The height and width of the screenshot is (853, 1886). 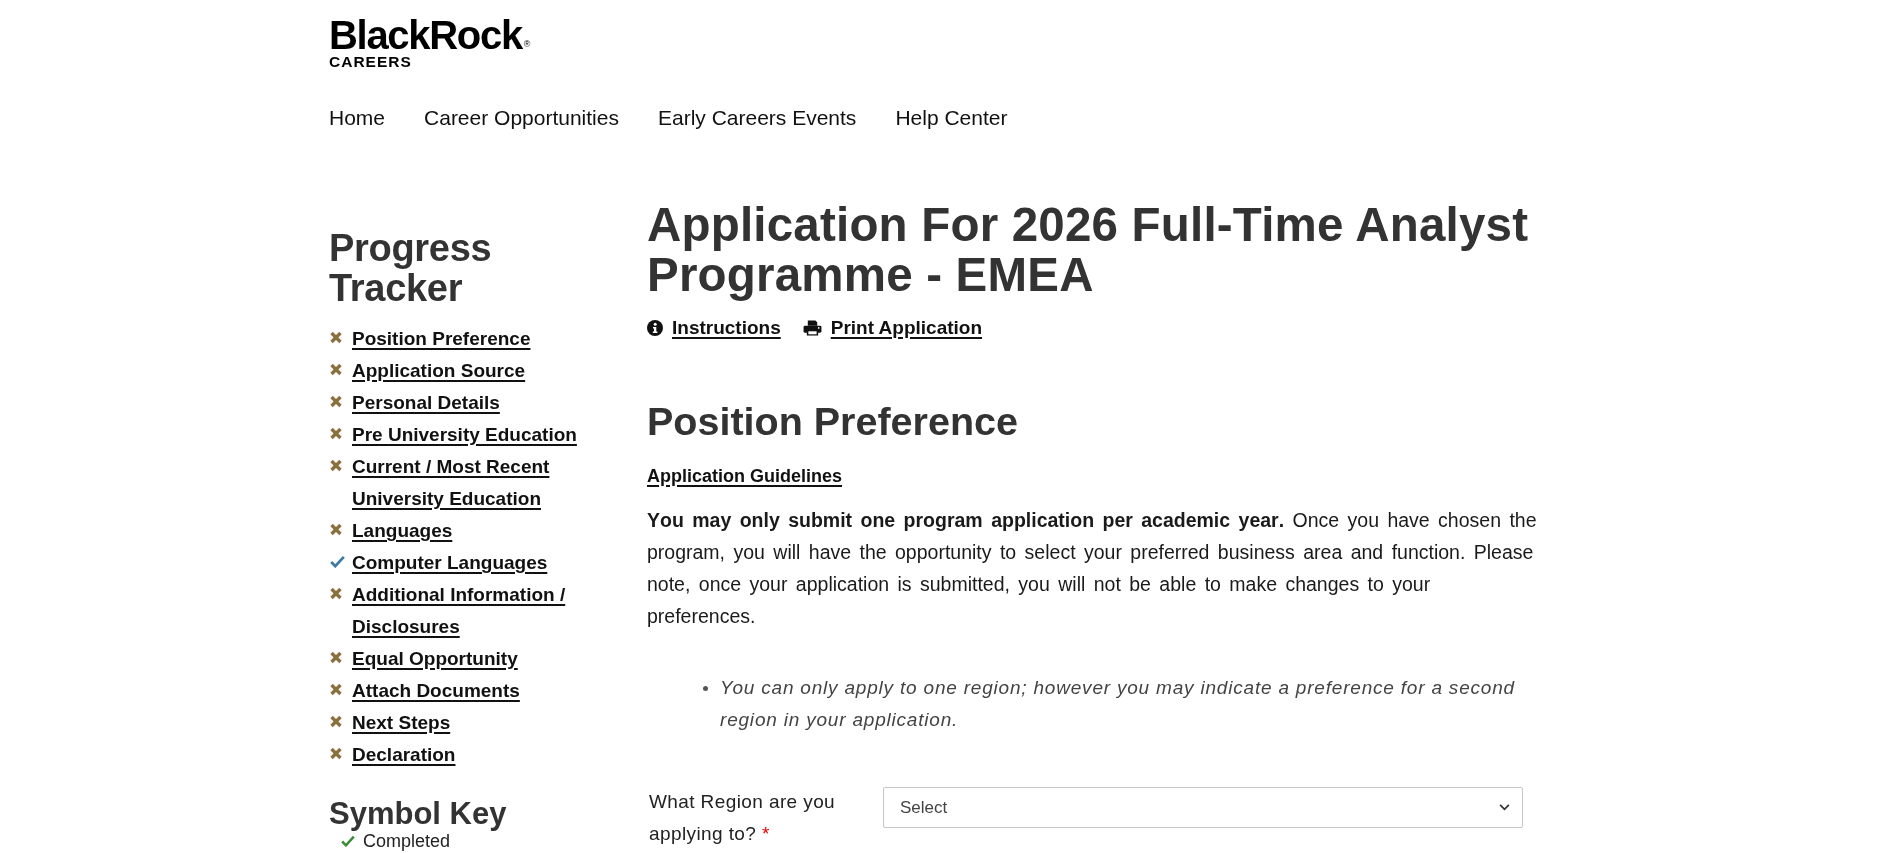 I want to click on page-title: Application For 2026 Full-Time Analyst Programme - EMEA, so click(x=1088, y=250).